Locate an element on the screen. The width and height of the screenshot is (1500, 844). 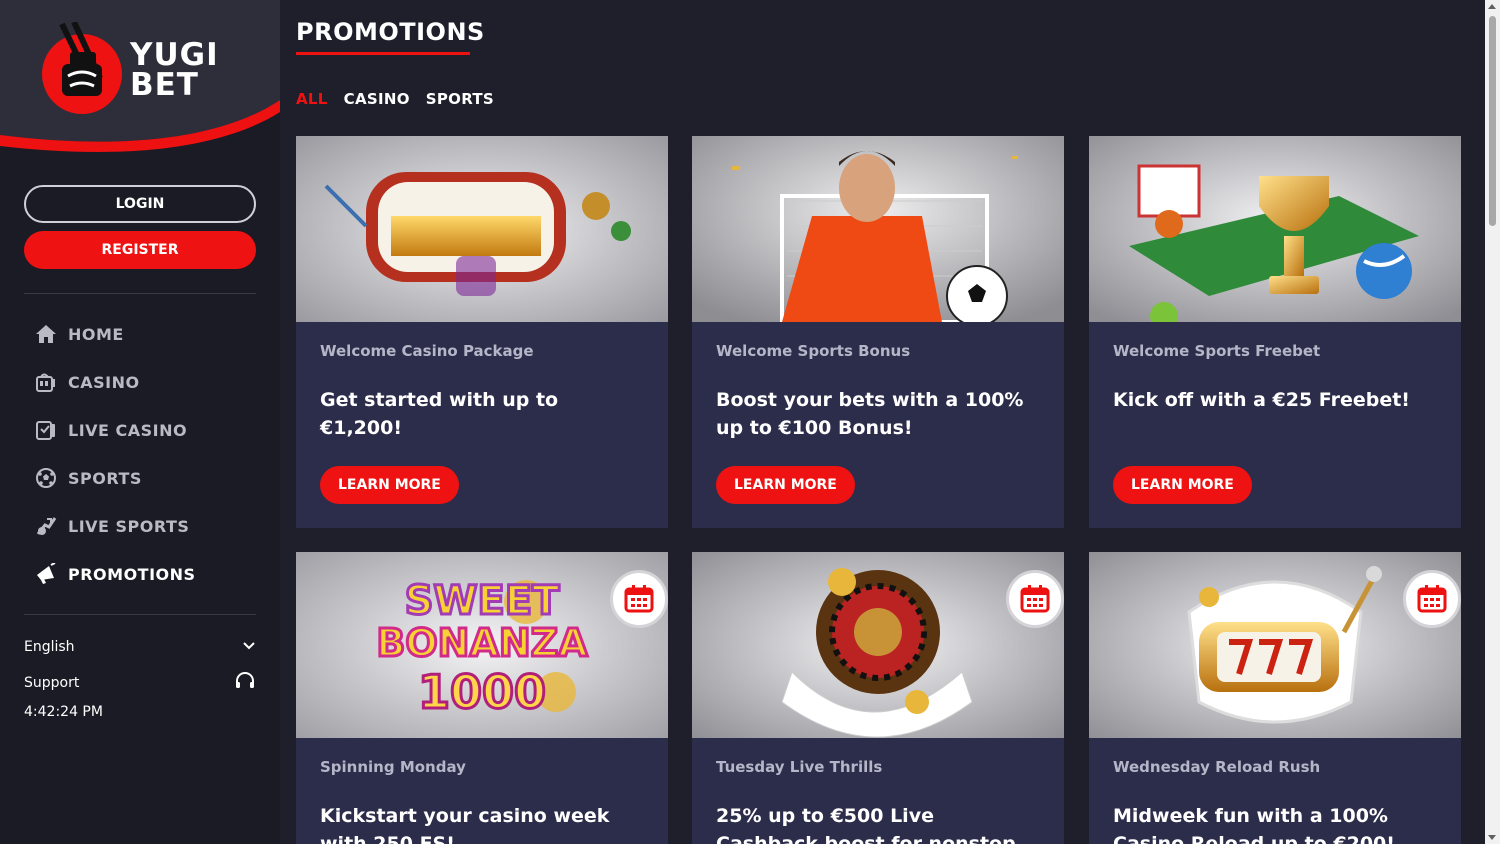
tab-all: ALL is located at coordinates (312, 99).